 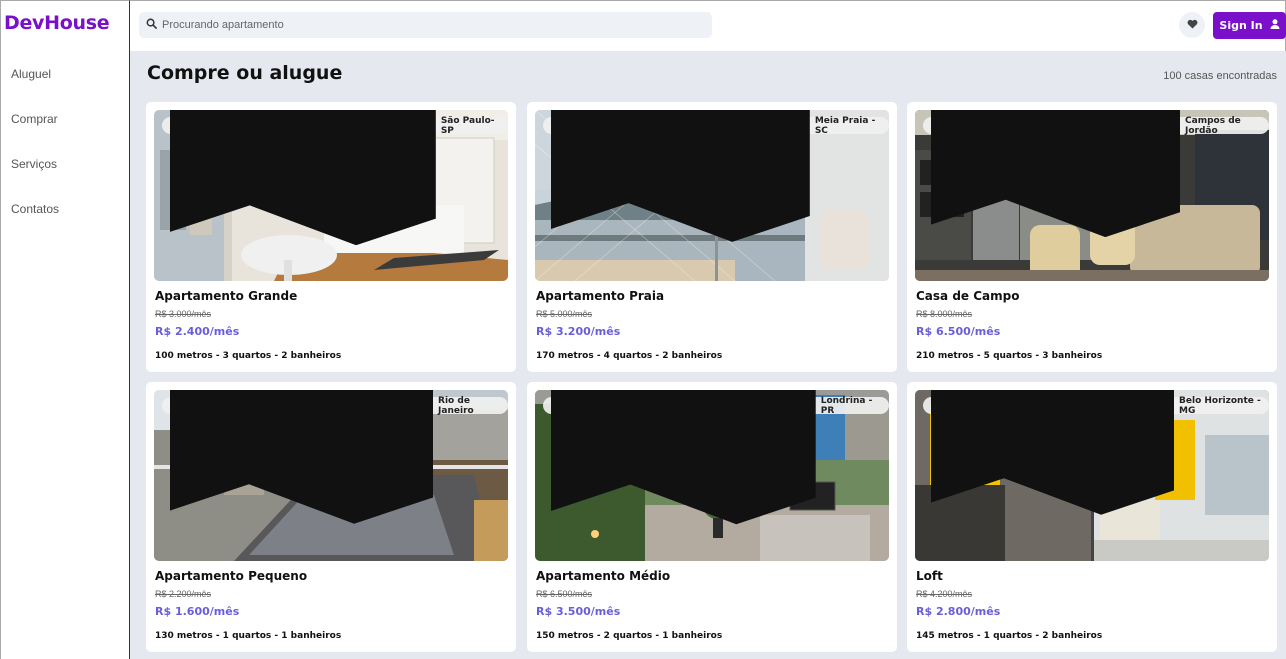 I want to click on location-label: Rio de Janeiro, so click(x=456, y=405).